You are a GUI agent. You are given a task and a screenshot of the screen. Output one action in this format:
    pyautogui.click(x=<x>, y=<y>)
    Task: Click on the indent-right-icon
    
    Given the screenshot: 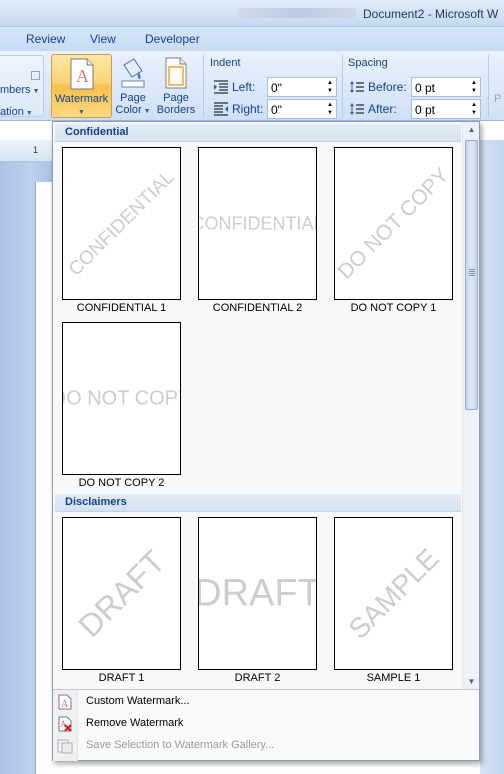 What is the action you would take?
    pyautogui.click(x=221, y=109)
    